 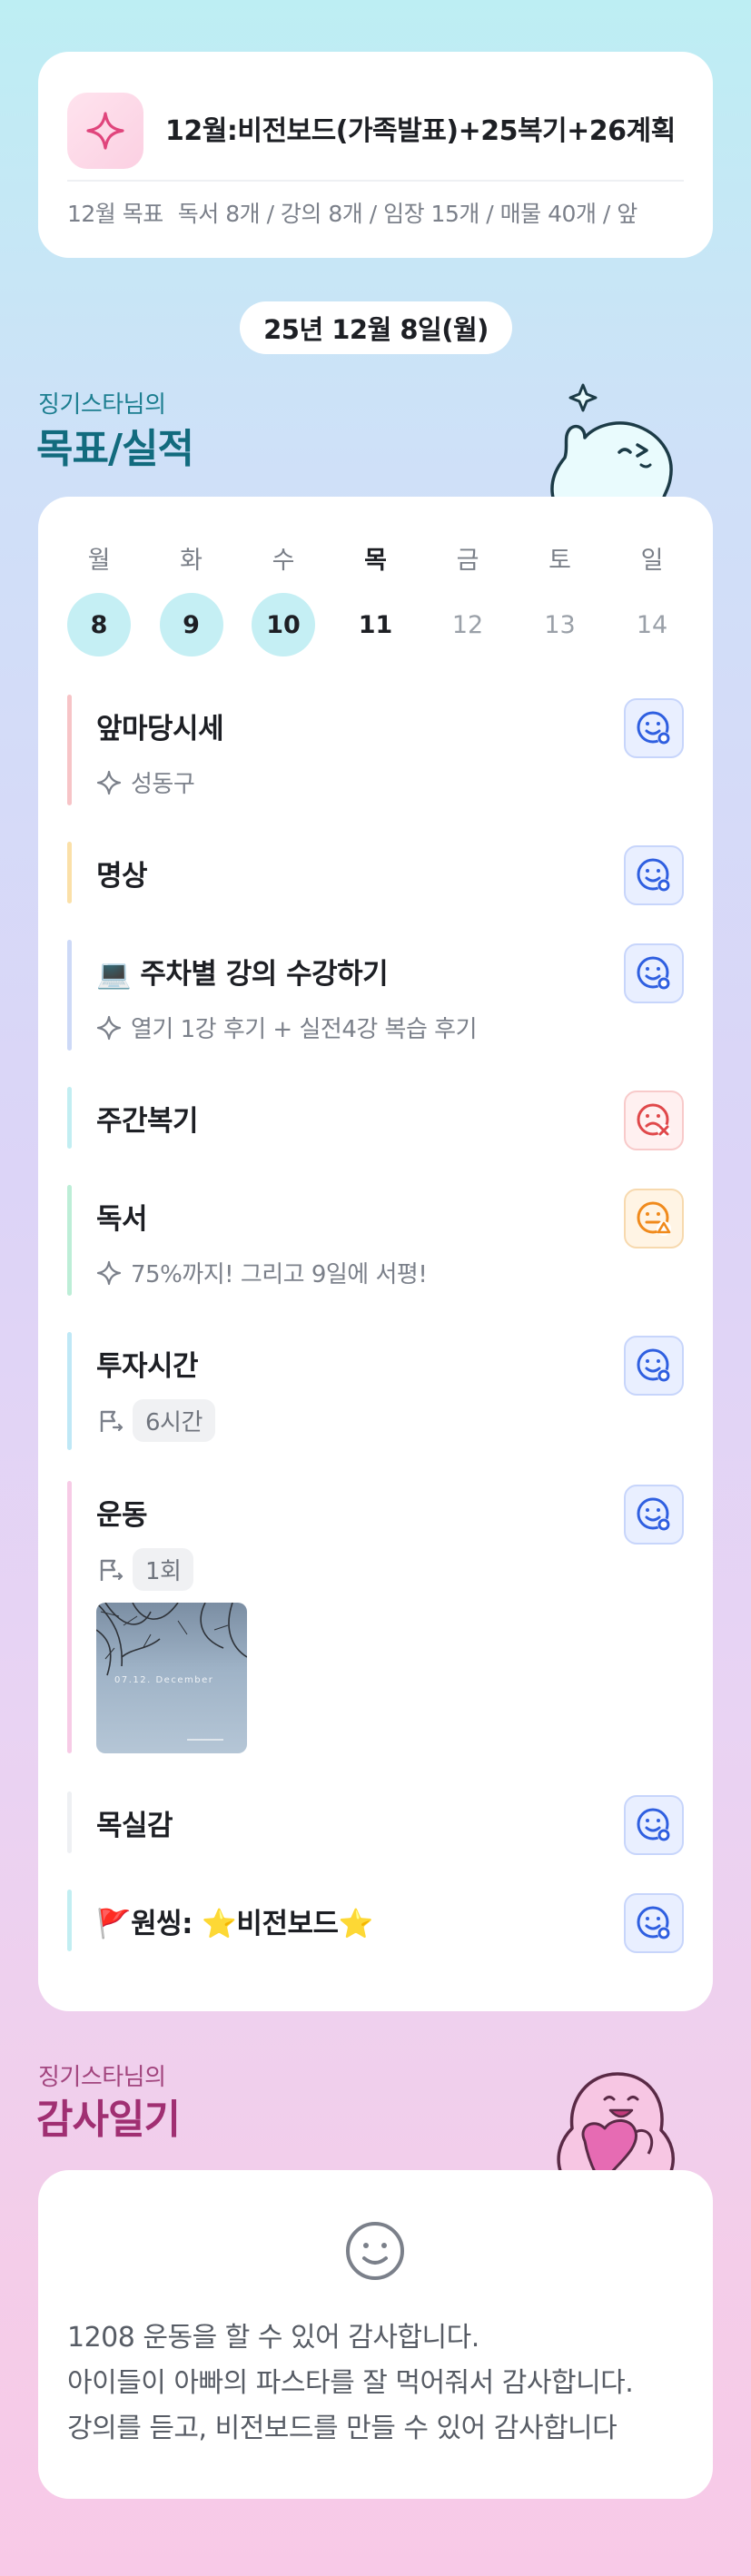 I want to click on diary-line: 강의를 듣고, 비전보드를 만들 수 있어 감사합니다, so click(x=342, y=2428).